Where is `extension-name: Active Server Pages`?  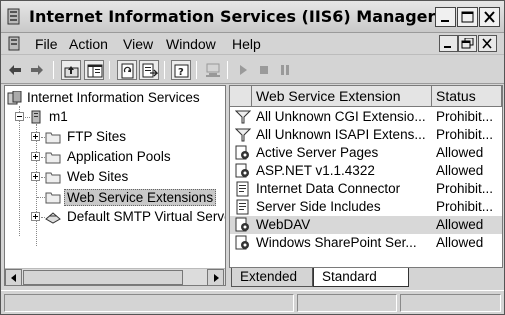 extension-name: Active Server Pages is located at coordinates (317, 152).